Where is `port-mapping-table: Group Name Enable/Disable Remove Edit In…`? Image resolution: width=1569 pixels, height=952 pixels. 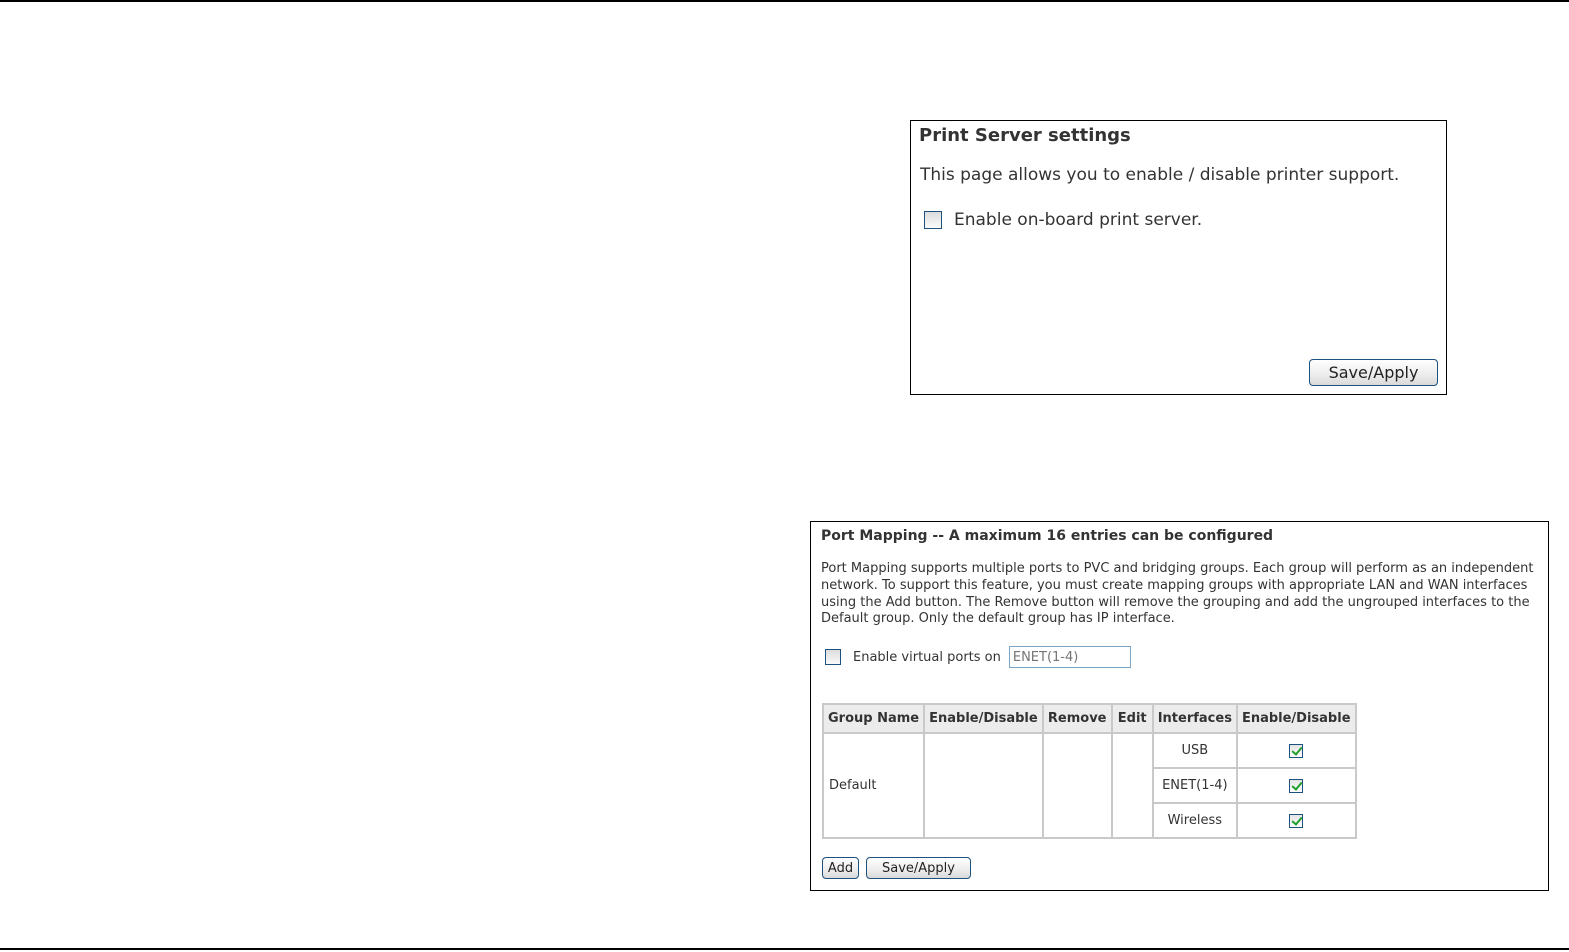 port-mapping-table: Group Name Enable/Disable Remove Edit In… is located at coordinates (1089, 771).